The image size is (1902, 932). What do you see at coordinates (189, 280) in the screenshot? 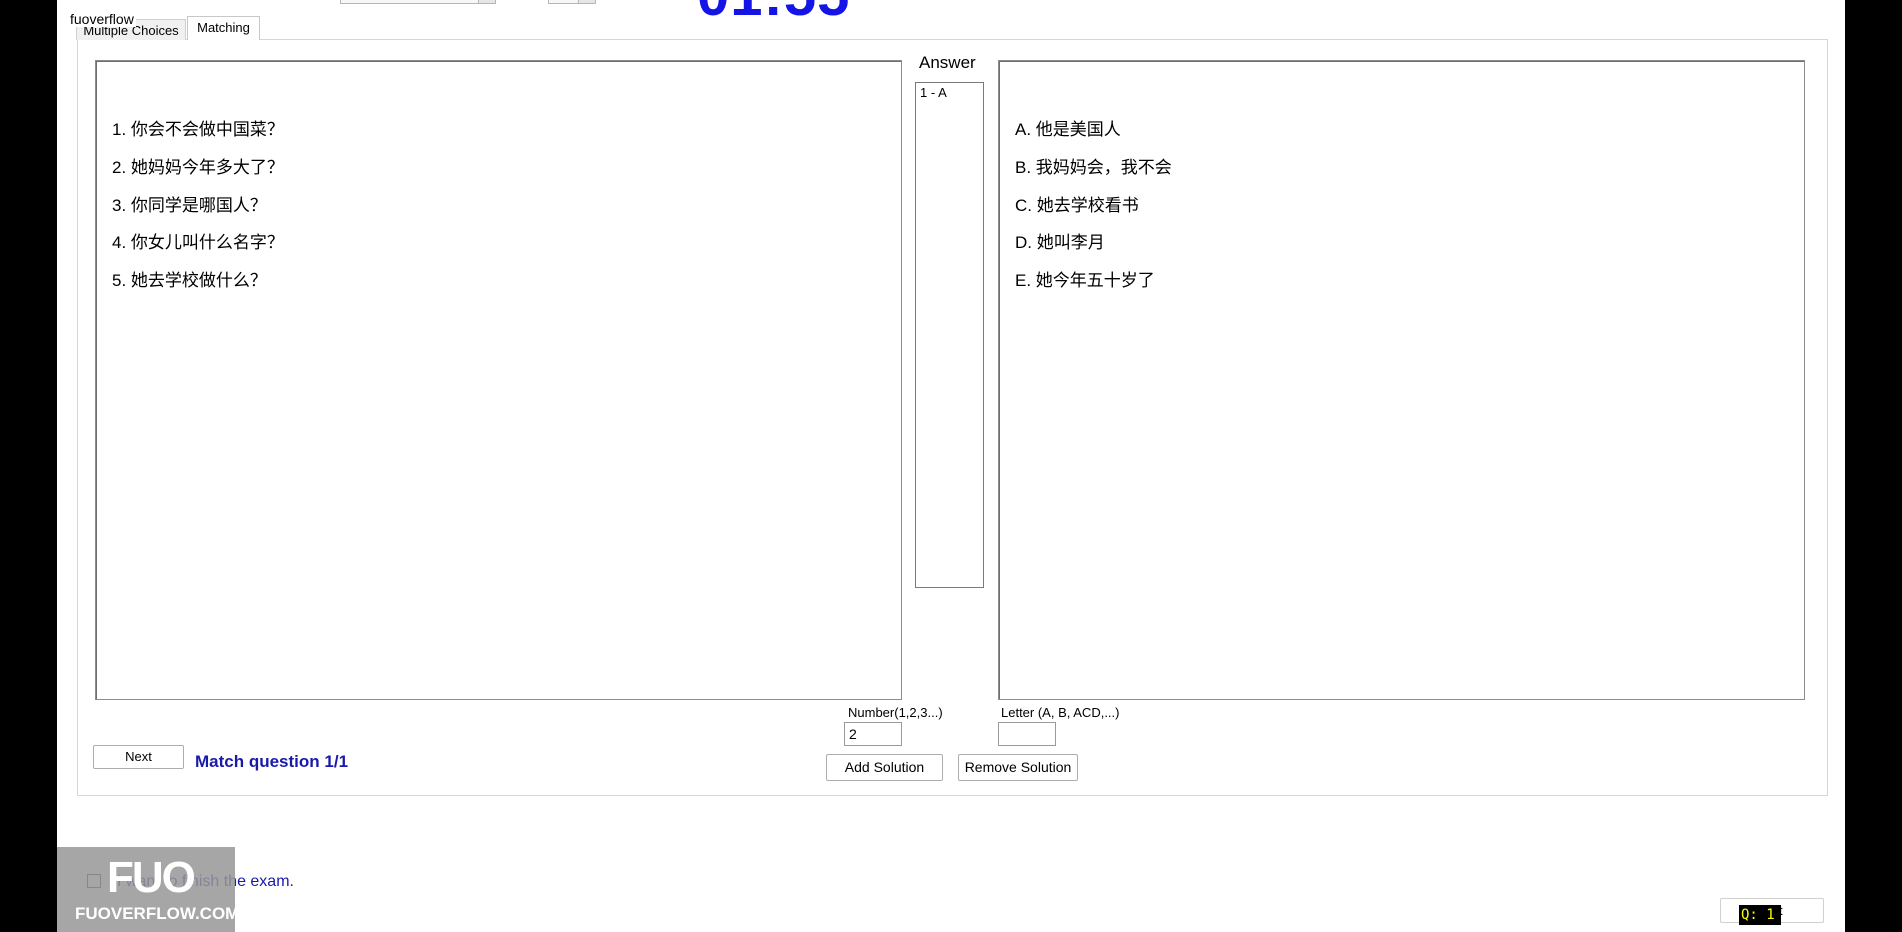
I see `question-item: 5. 她去学校做什么？` at bounding box center [189, 280].